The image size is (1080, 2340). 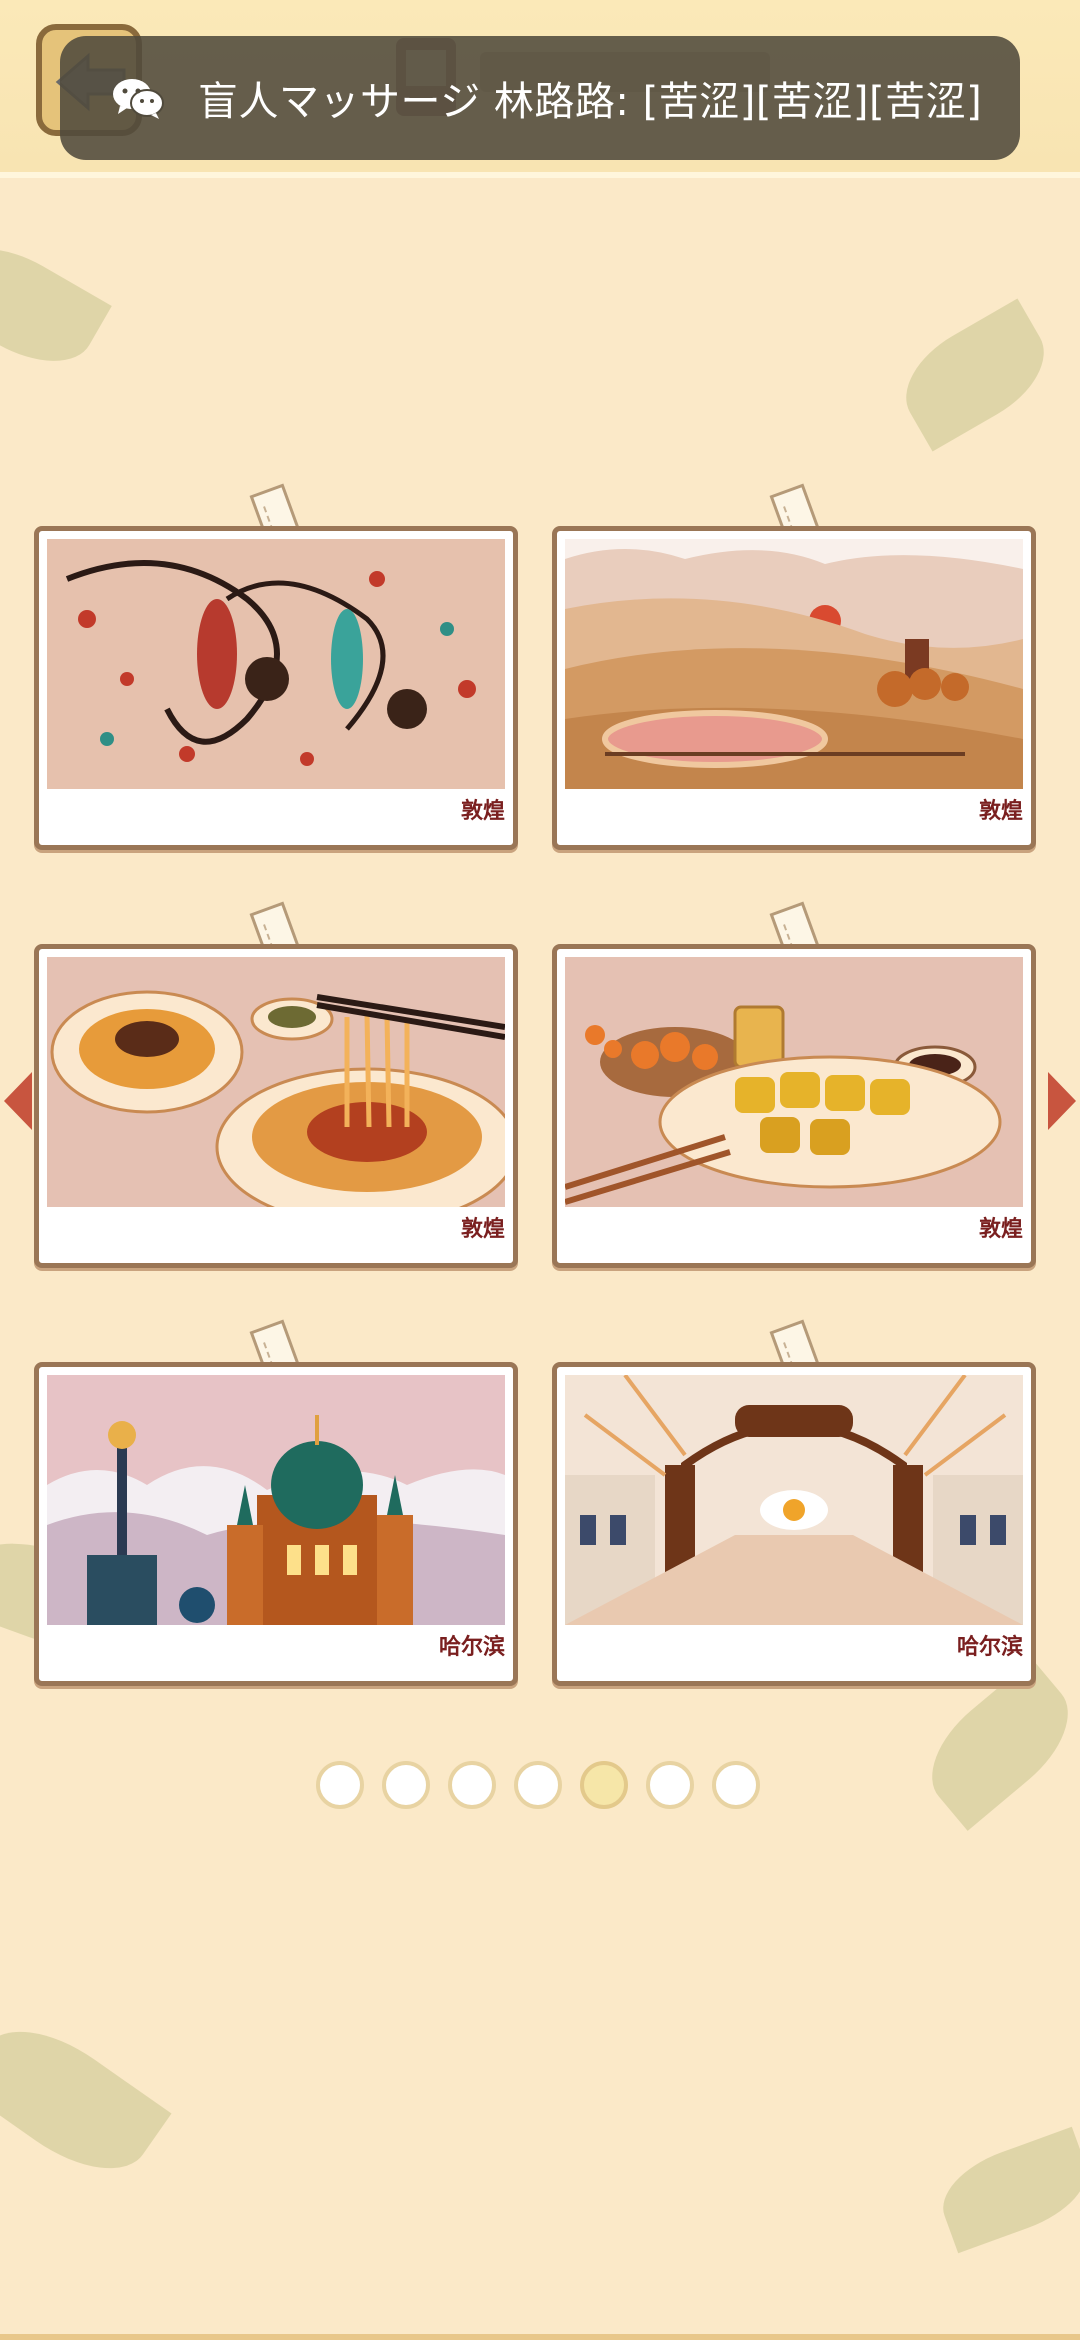 What do you see at coordinates (604, 1785) in the screenshot?
I see `page-dot-active` at bounding box center [604, 1785].